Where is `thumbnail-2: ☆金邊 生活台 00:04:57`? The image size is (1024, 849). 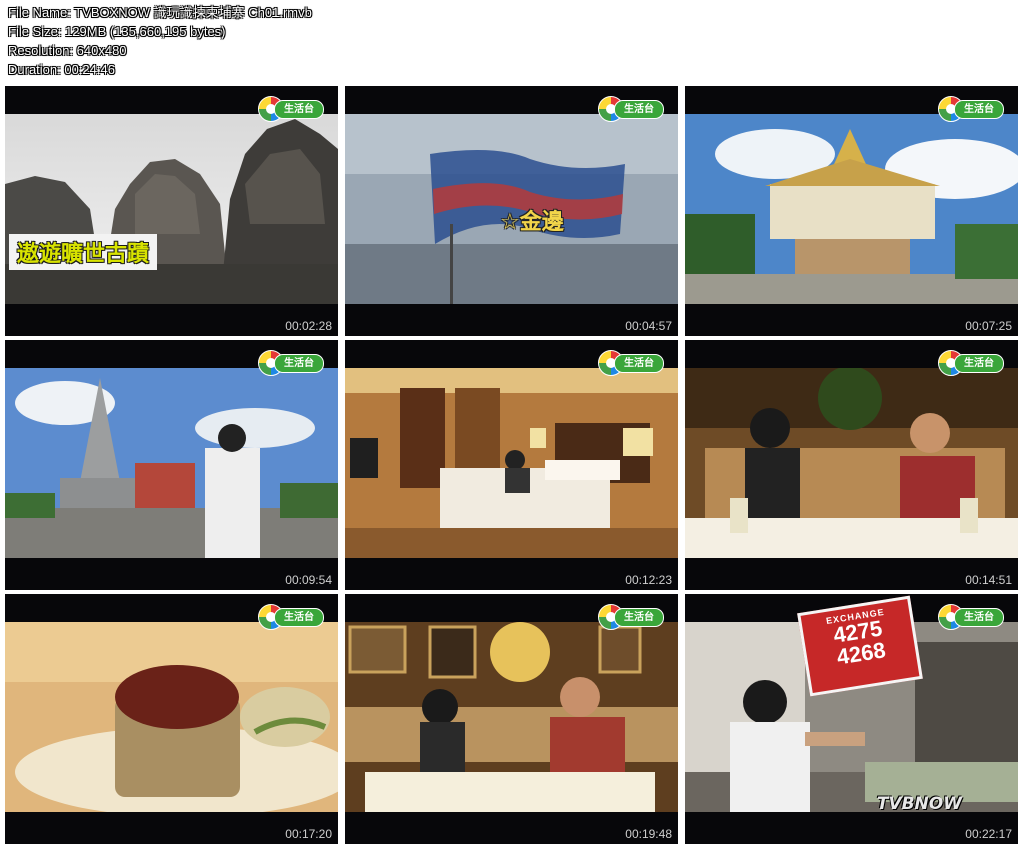
thumbnail-2: ☆金邊 生活台 00:04:57 is located at coordinates (511, 211).